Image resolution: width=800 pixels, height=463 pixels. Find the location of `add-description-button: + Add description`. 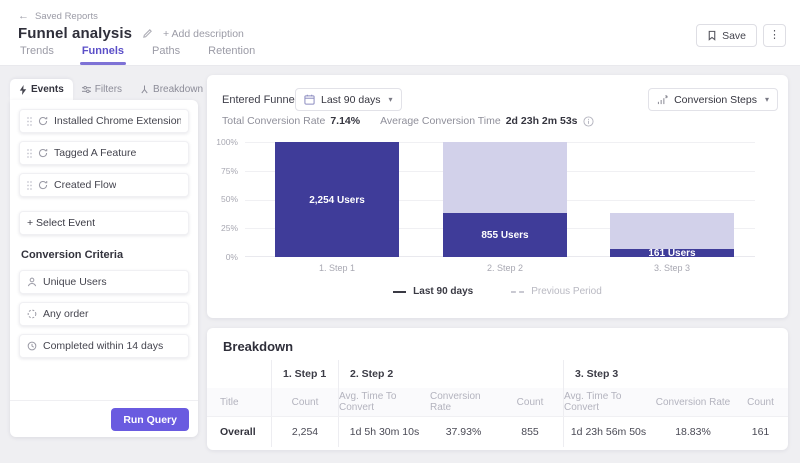

add-description-button: + Add description is located at coordinates (203, 34).